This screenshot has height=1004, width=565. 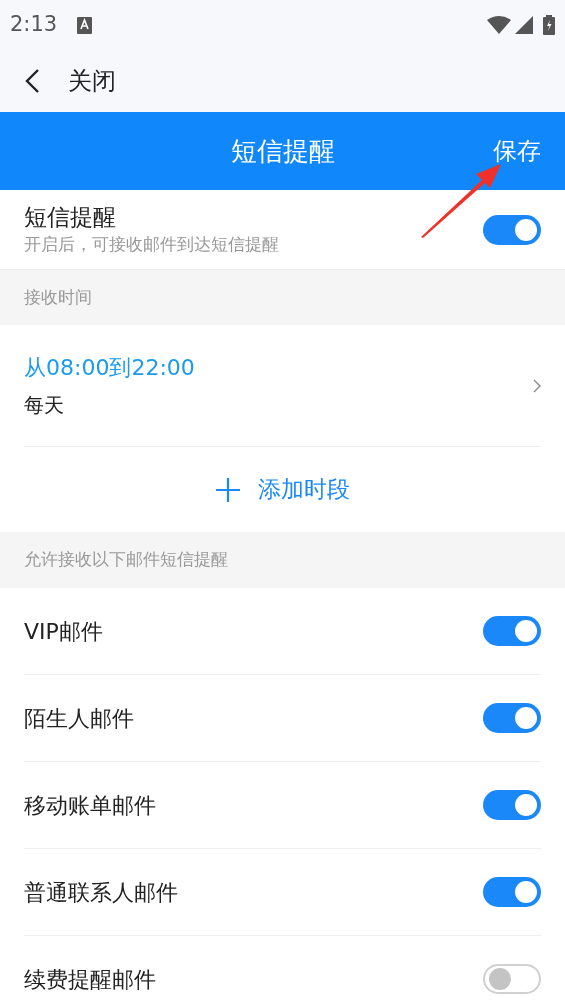 I want to click on clock: 2:13, so click(x=34, y=25).